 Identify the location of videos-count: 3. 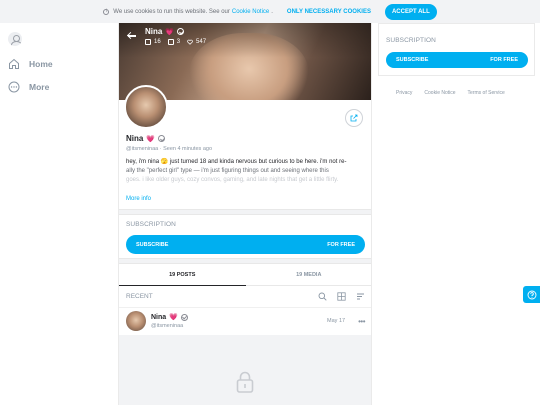
(174, 42).